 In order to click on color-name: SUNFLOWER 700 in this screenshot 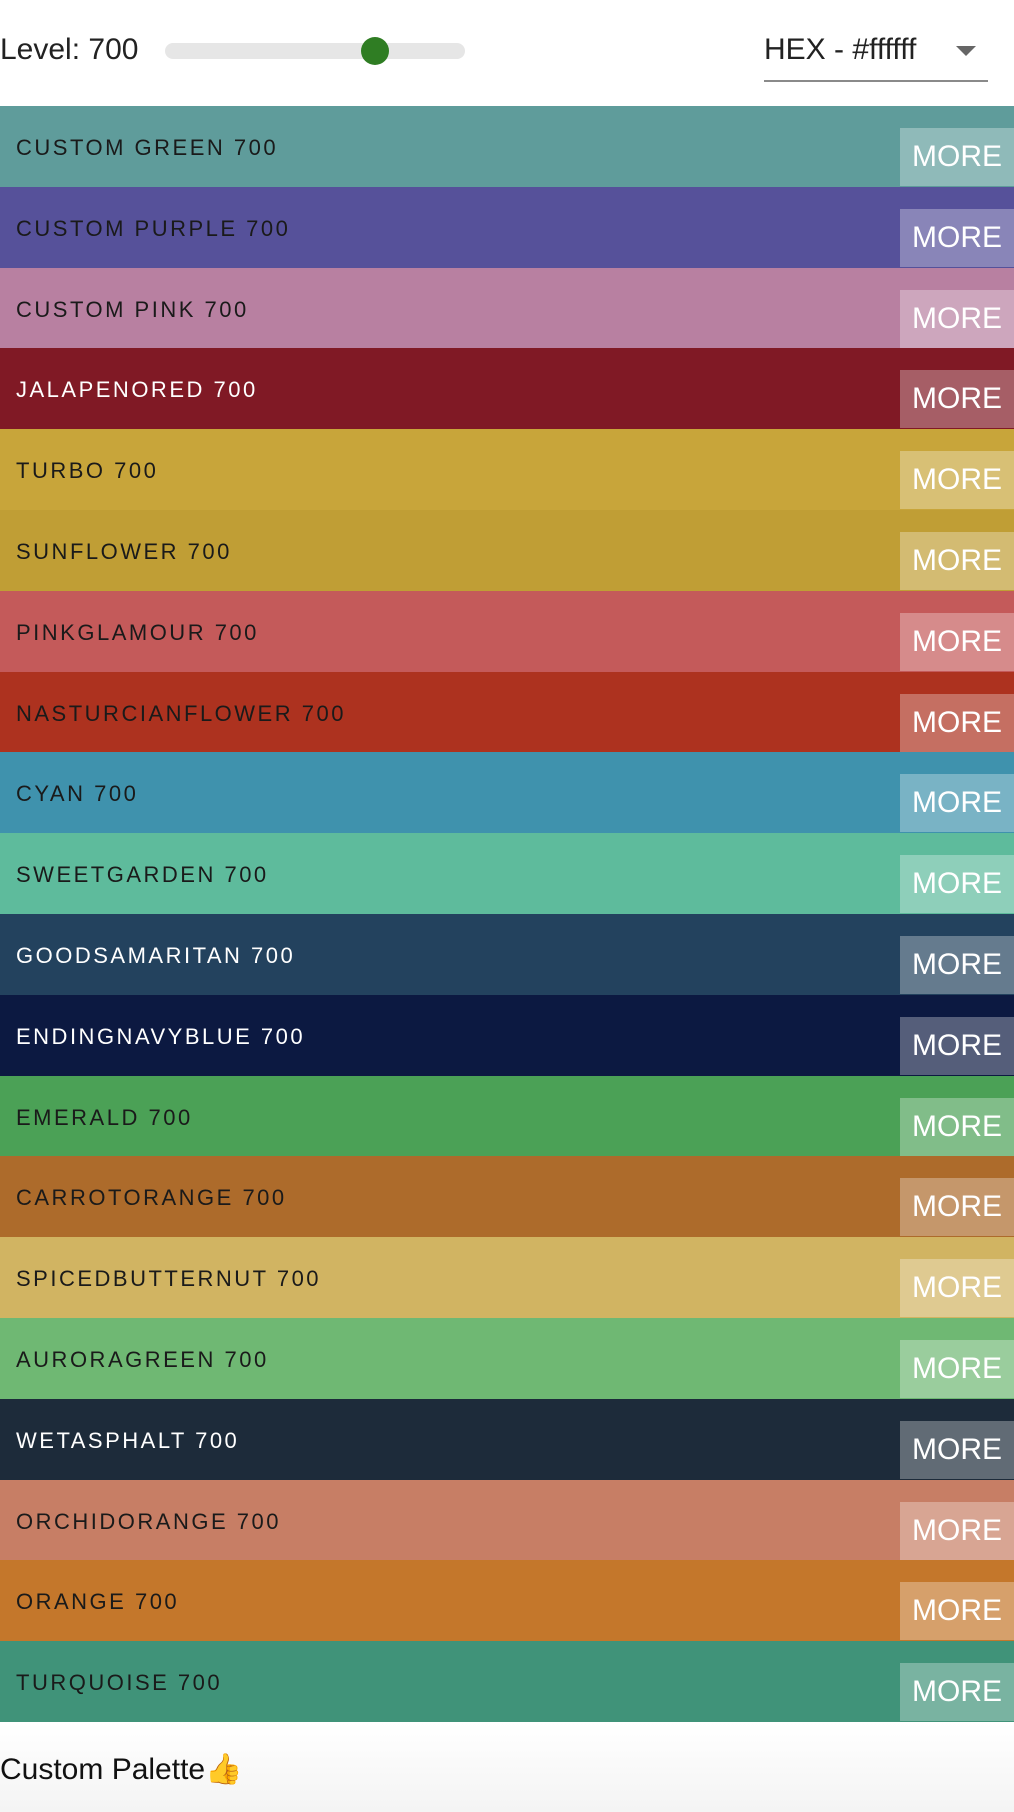, I will do `click(124, 551)`.